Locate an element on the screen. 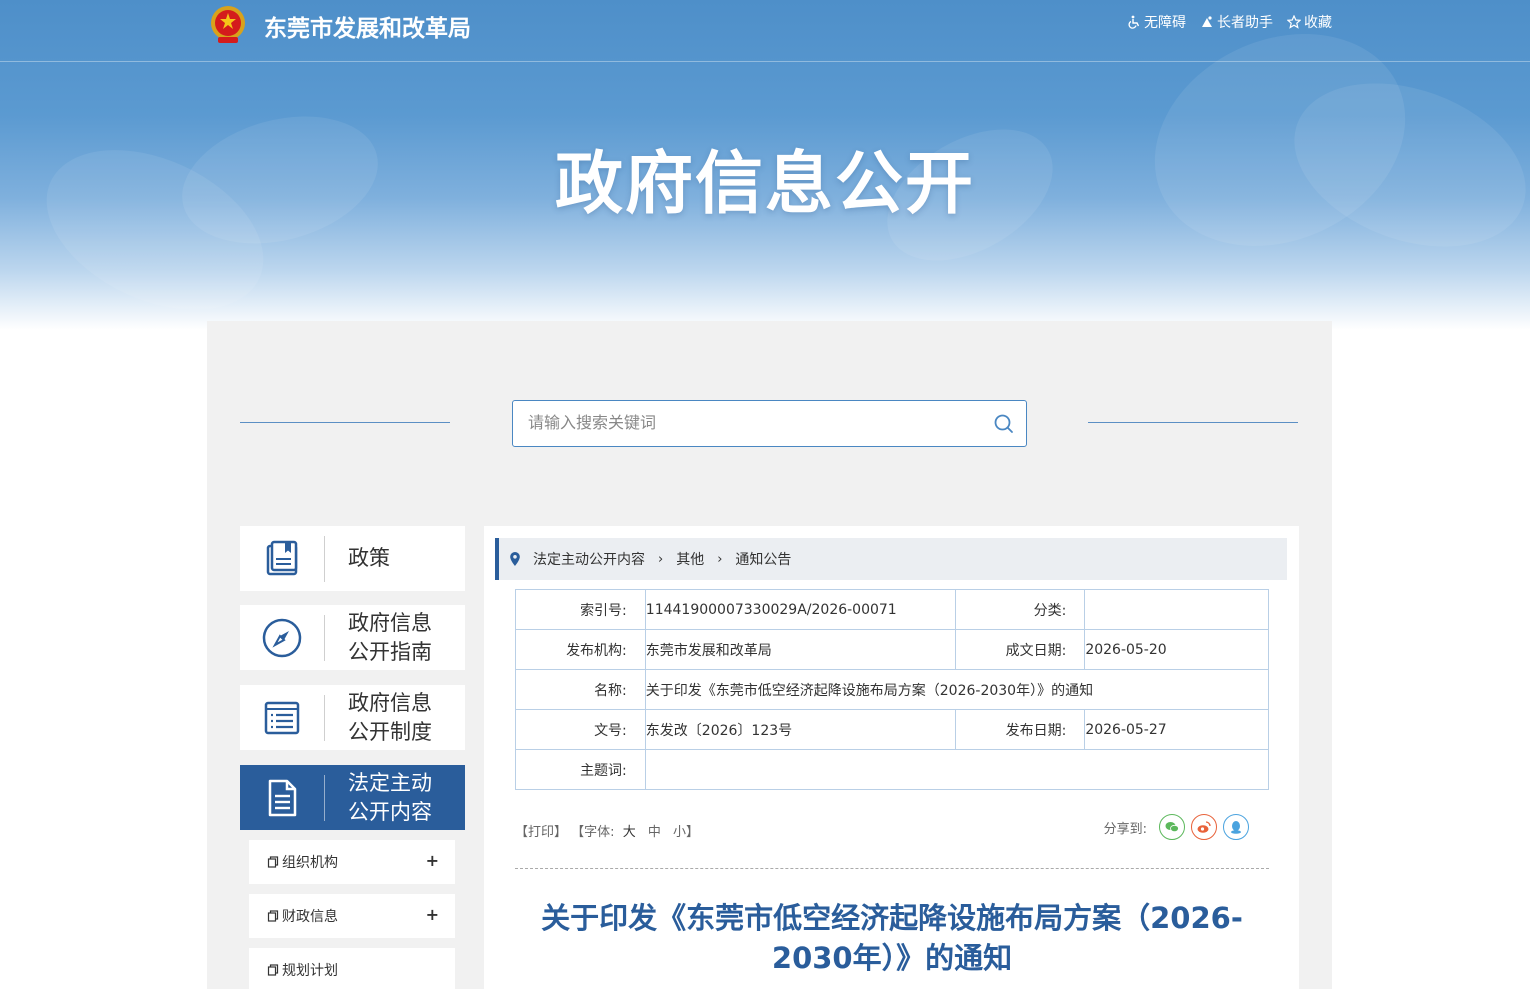 This screenshot has height=989, width=1530. wechat-icon is located at coordinates (1172, 827).